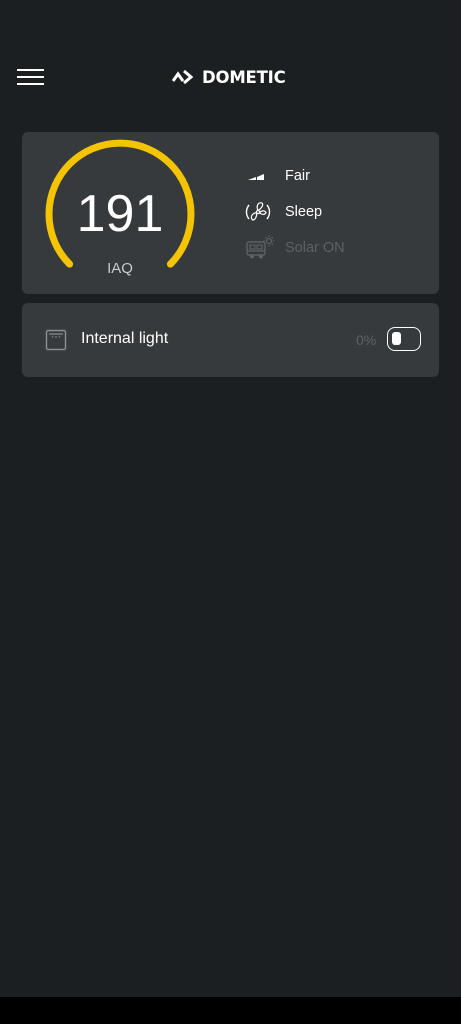  Describe the element at coordinates (315, 248) in the screenshot. I see `status-label: Solar ON` at that location.